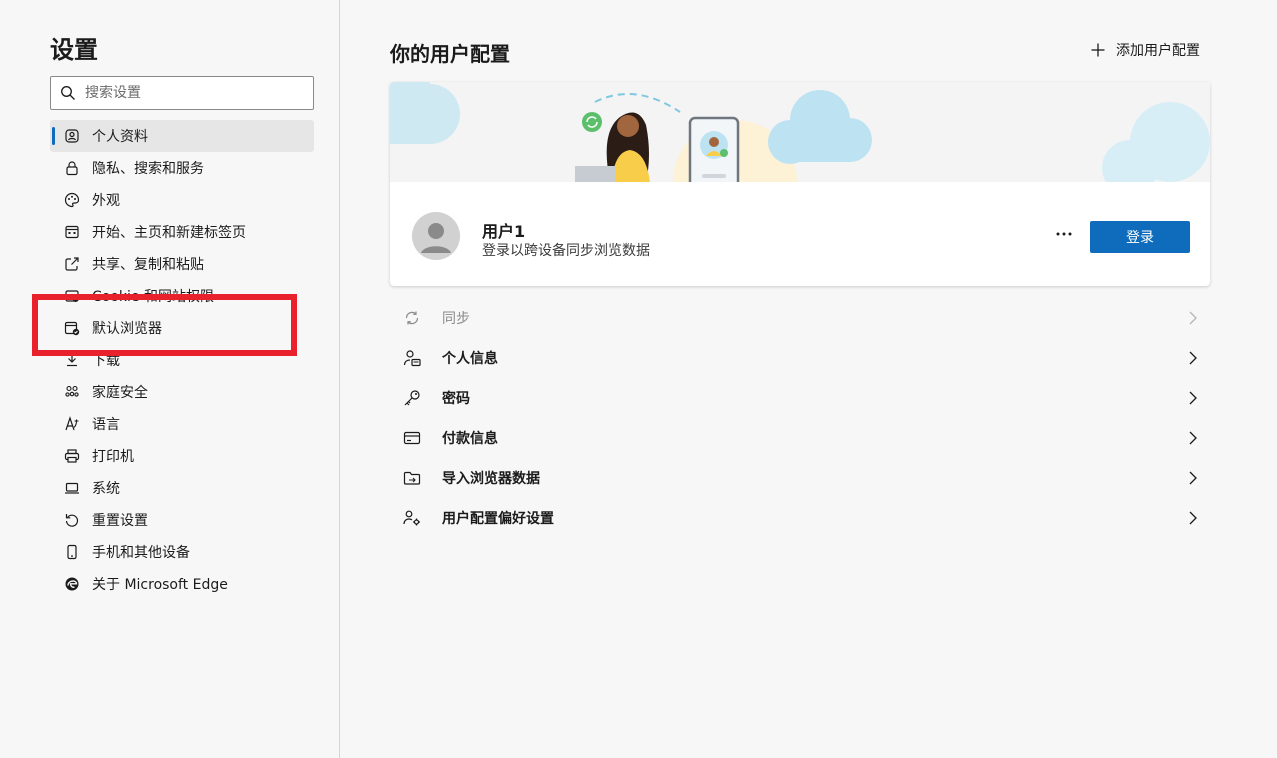 Image resolution: width=1277 pixels, height=758 pixels. I want to click on sidebar-item-label: 个人资料, so click(120, 137).